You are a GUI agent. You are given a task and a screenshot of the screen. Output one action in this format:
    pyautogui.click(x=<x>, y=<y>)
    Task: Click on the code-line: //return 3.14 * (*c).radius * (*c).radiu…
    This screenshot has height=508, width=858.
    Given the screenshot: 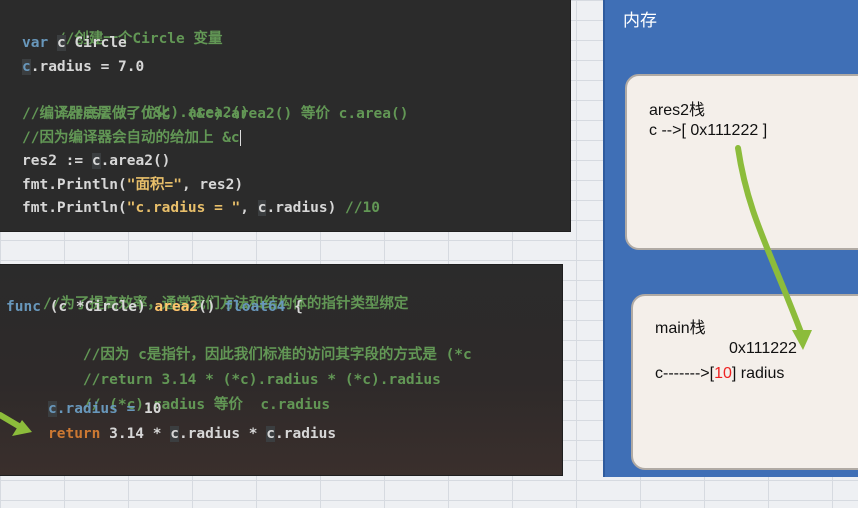 What is the action you would take?
    pyautogui.click(x=244, y=367)
    